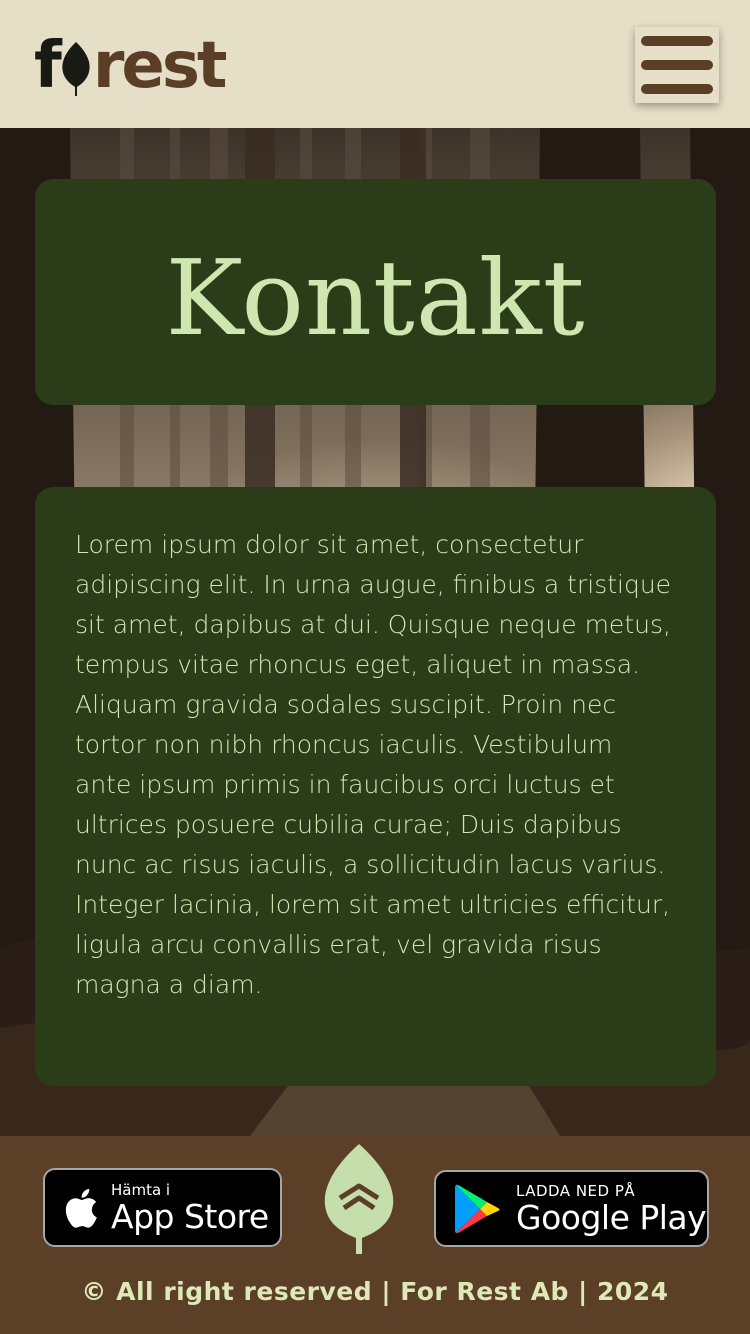  I want to click on logo-text-rest: rest, so click(160, 66).